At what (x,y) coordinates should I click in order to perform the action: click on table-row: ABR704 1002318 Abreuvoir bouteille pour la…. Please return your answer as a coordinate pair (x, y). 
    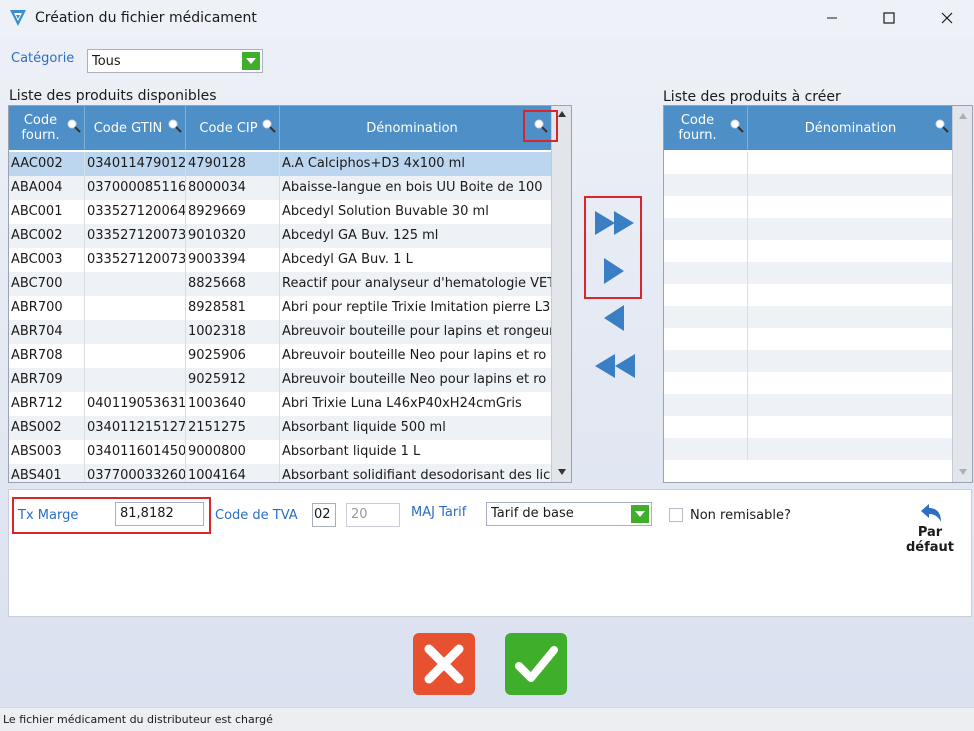
    Looking at the image, I should click on (280, 332).